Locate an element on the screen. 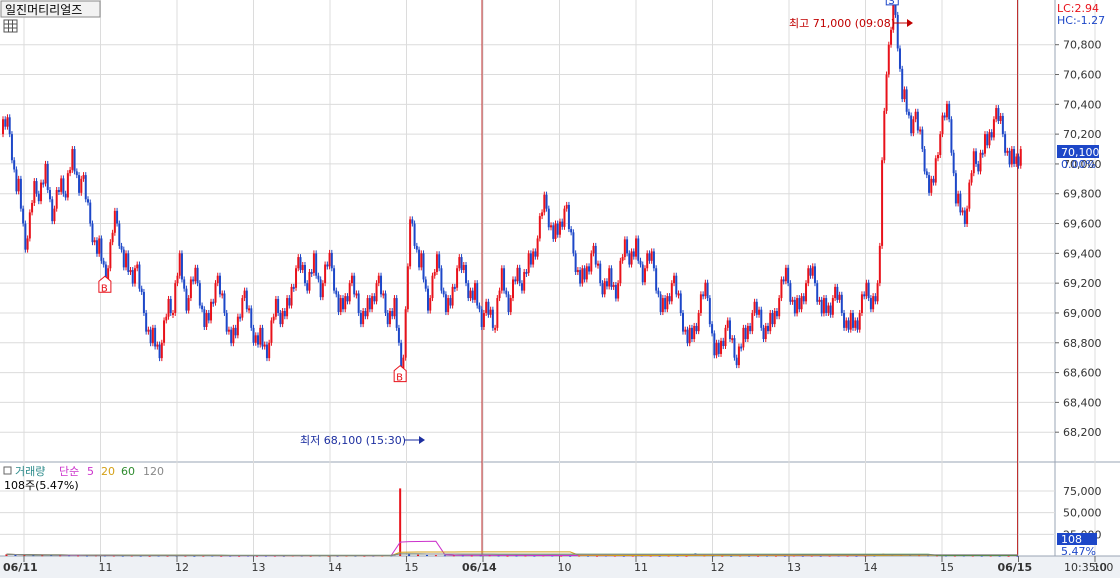 The image size is (1120, 578). time-tick-label: 06/14 is located at coordinates (479, 567).